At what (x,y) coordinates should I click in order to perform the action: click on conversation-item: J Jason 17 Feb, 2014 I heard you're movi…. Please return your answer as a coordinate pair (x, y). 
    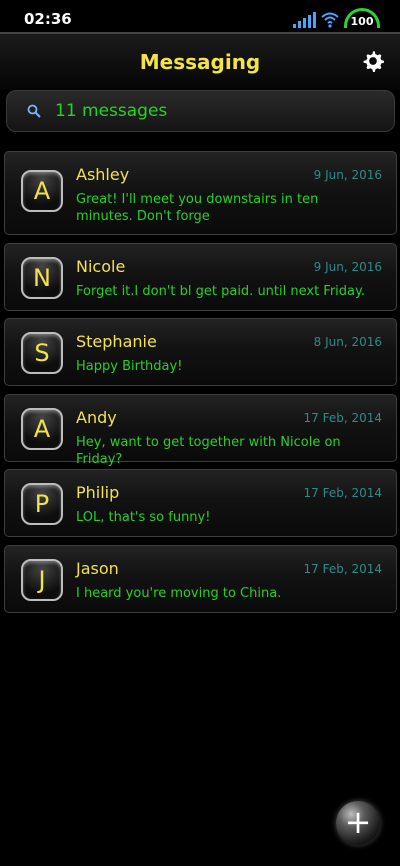
    Looking at the image, I should click on (200, 579).